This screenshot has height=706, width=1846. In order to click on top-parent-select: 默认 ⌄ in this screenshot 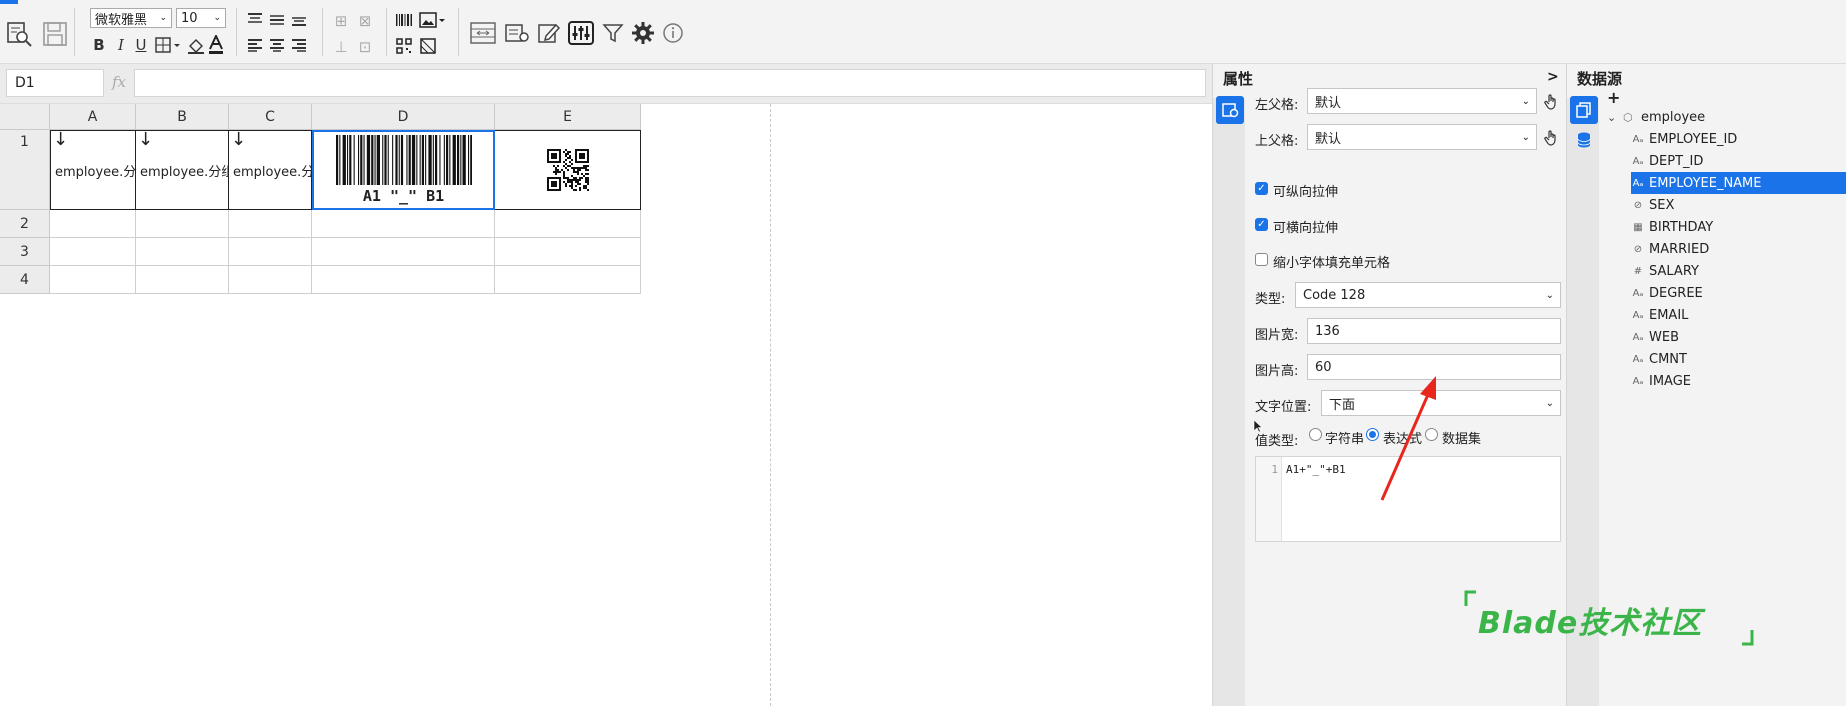, I will do `click(1422, 137)`.